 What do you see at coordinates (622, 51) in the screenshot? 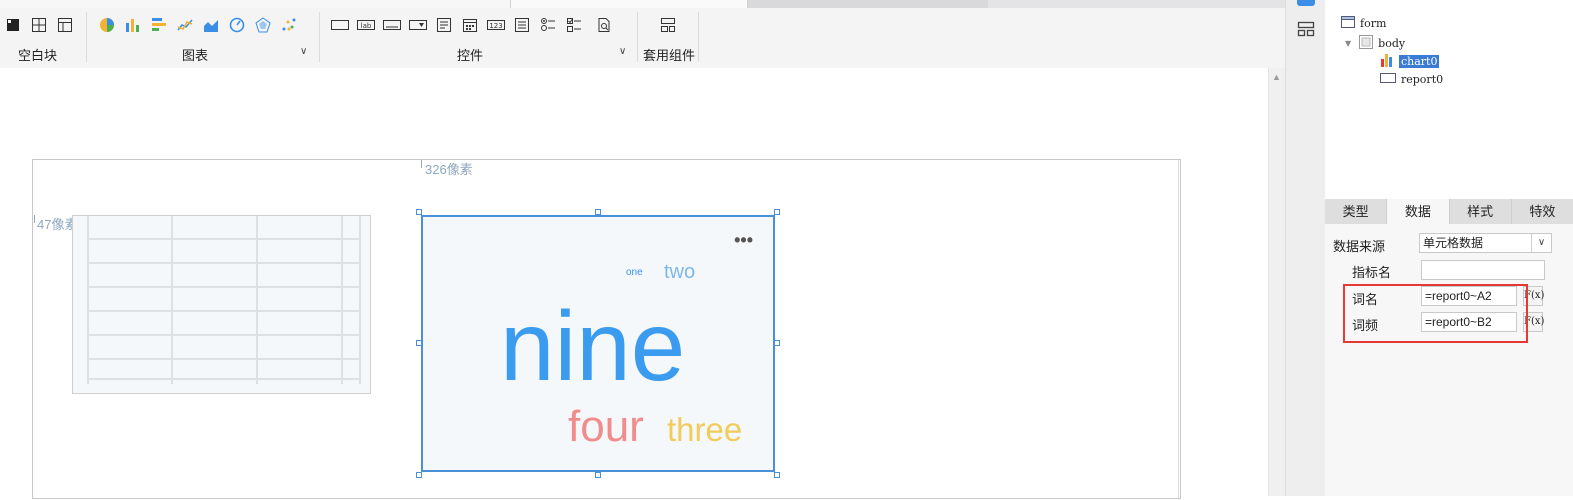
I see `controls-dropdown-icon: ∨` at bounding box center [622, 51].